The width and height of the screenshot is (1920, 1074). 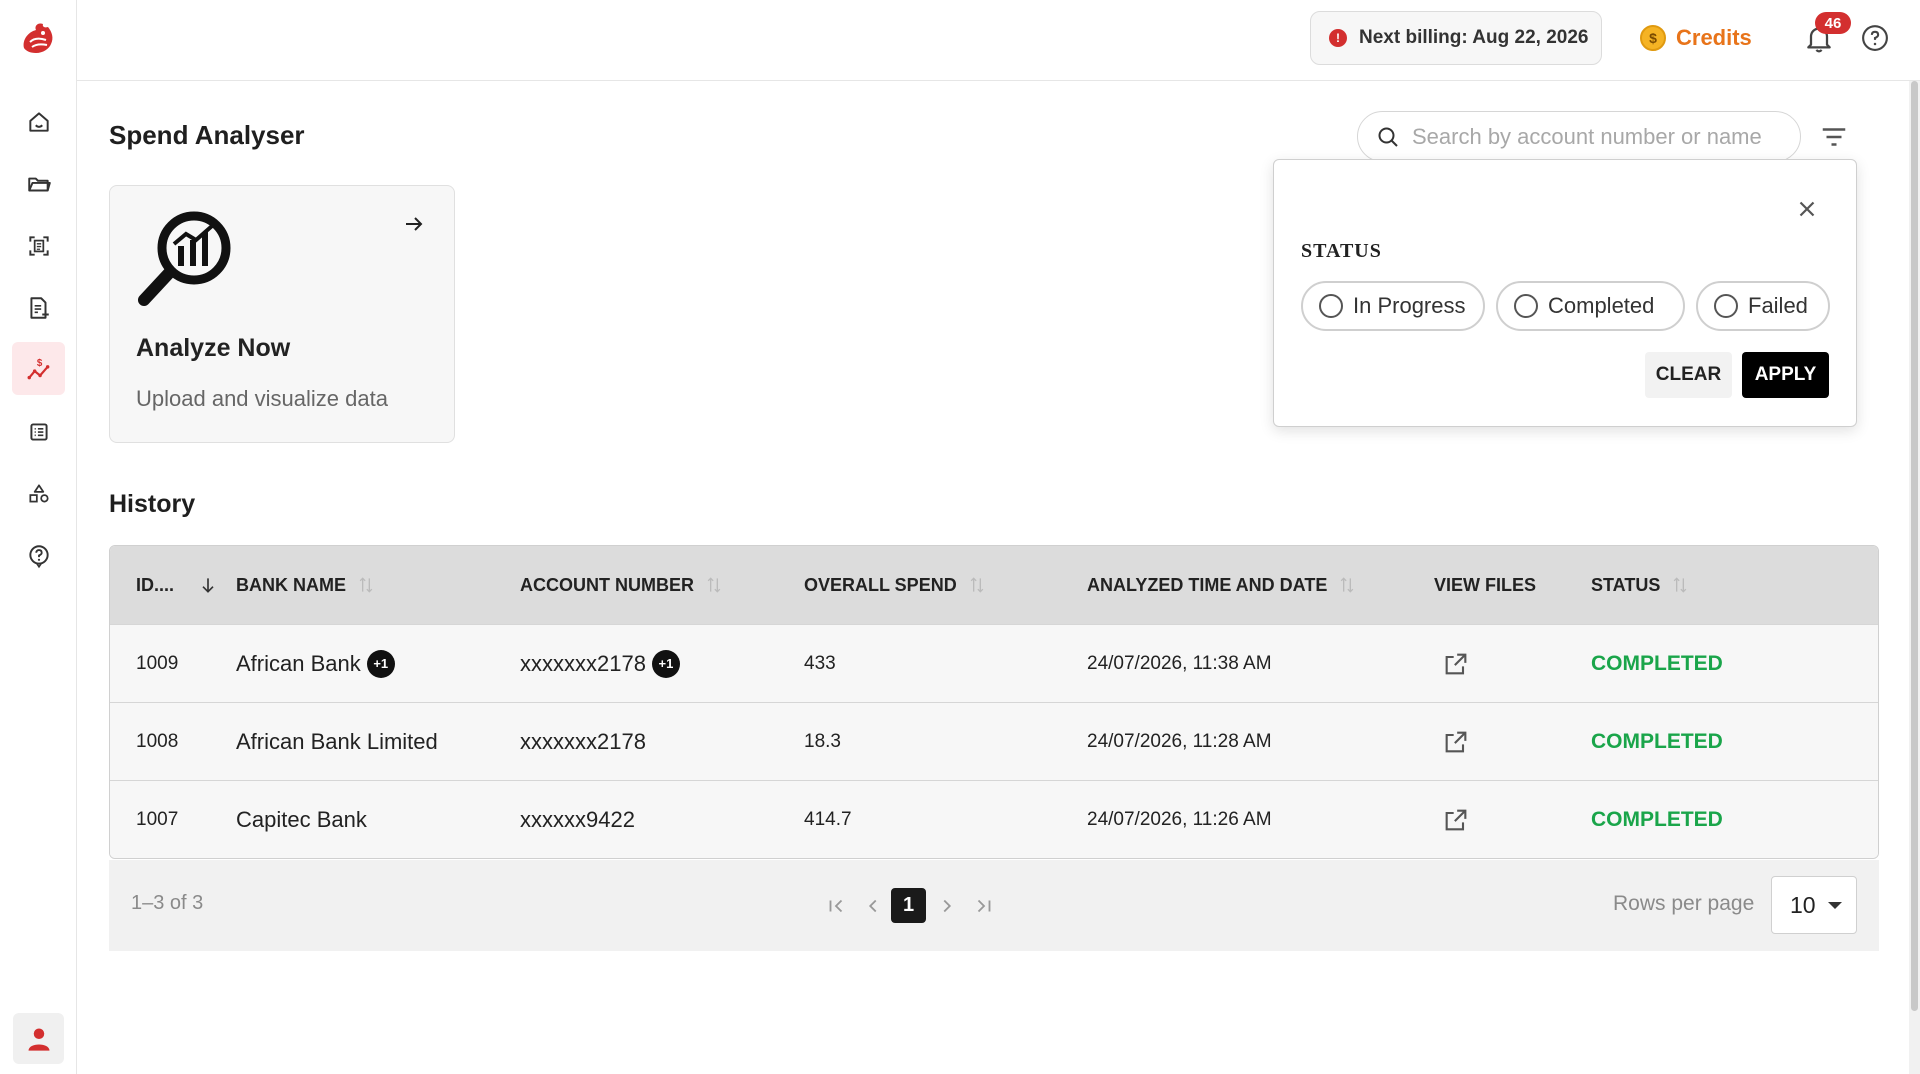 I want to click on folder-icon, so click(x=39, y=184).